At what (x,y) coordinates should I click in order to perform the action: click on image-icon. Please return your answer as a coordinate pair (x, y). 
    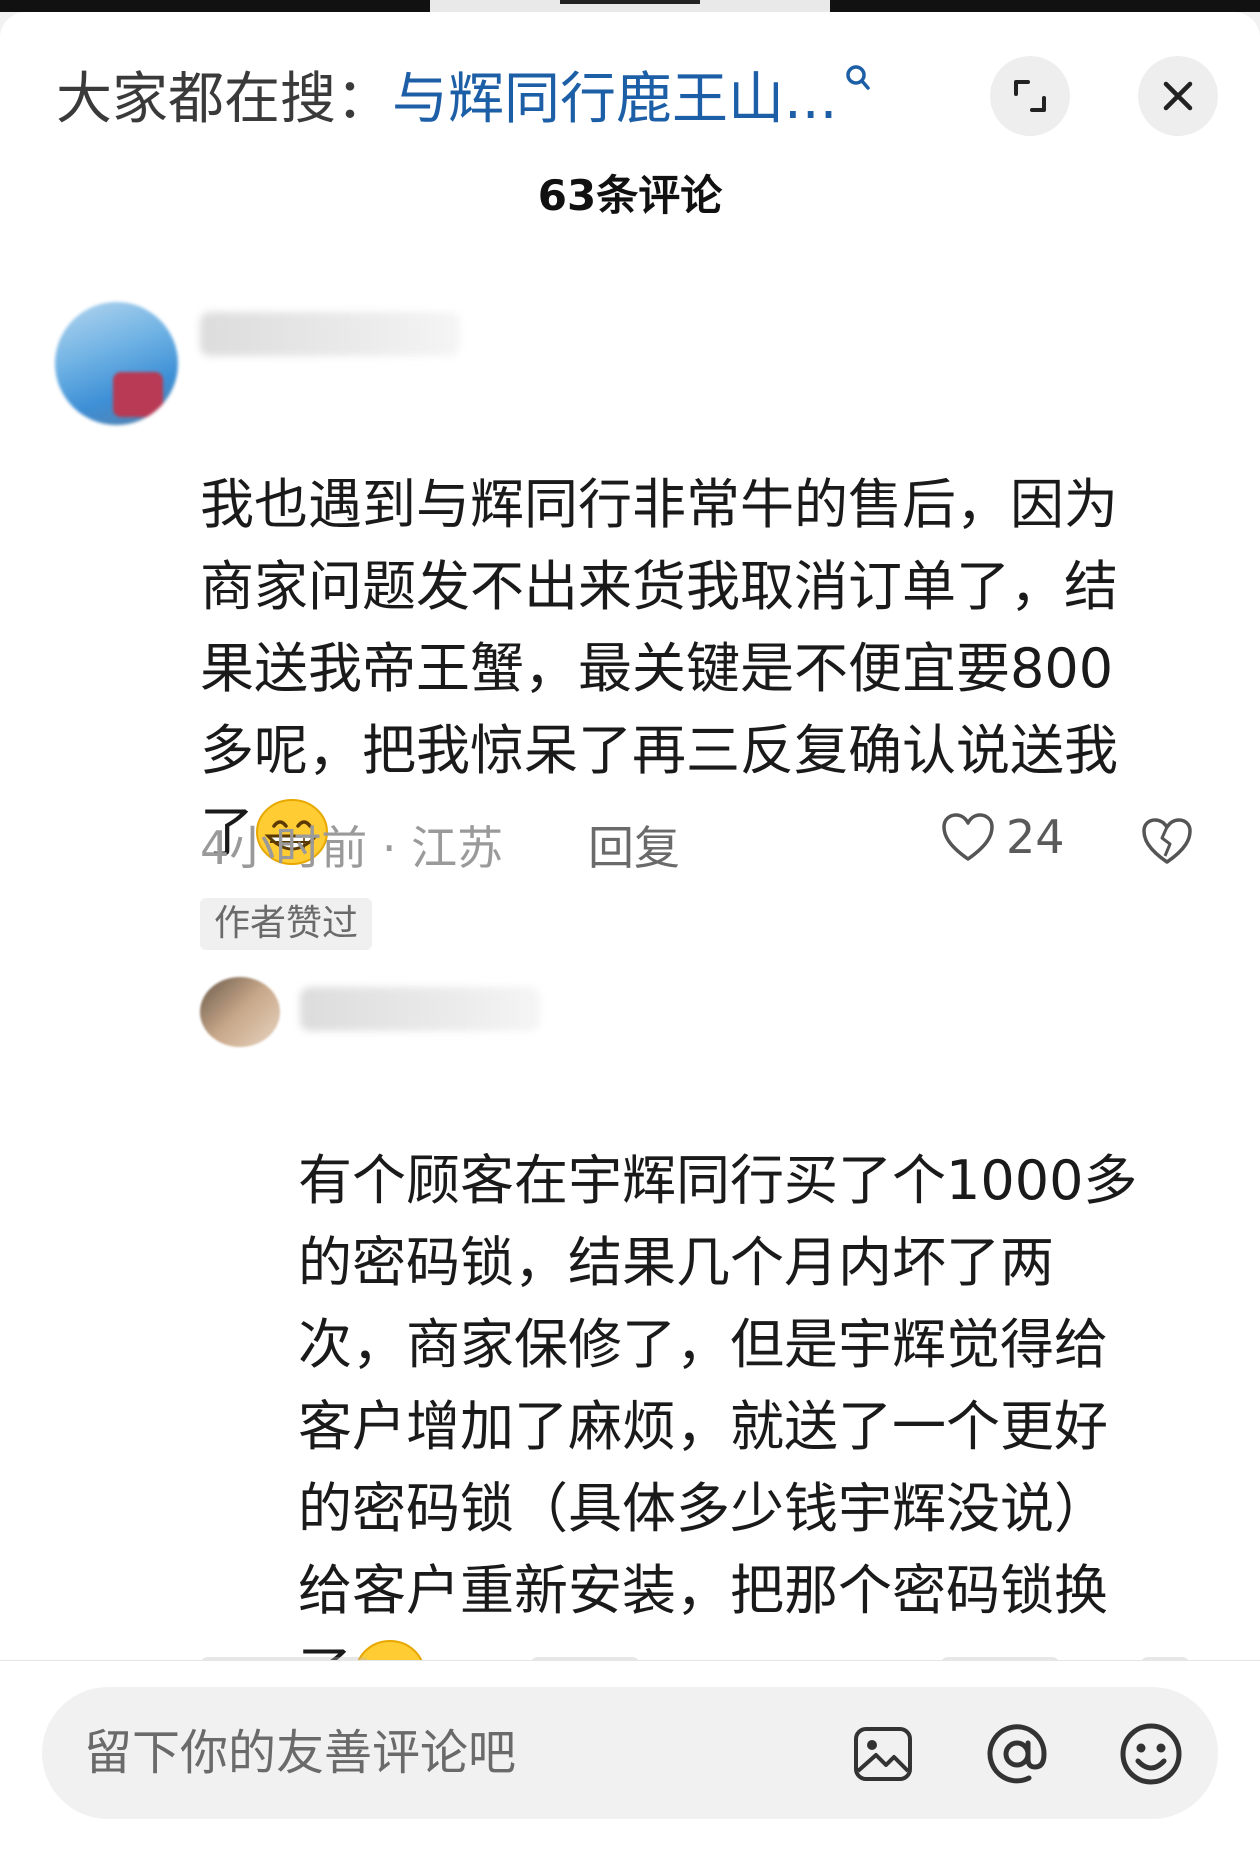
    Looking at the image, I should click on (883, 1754).